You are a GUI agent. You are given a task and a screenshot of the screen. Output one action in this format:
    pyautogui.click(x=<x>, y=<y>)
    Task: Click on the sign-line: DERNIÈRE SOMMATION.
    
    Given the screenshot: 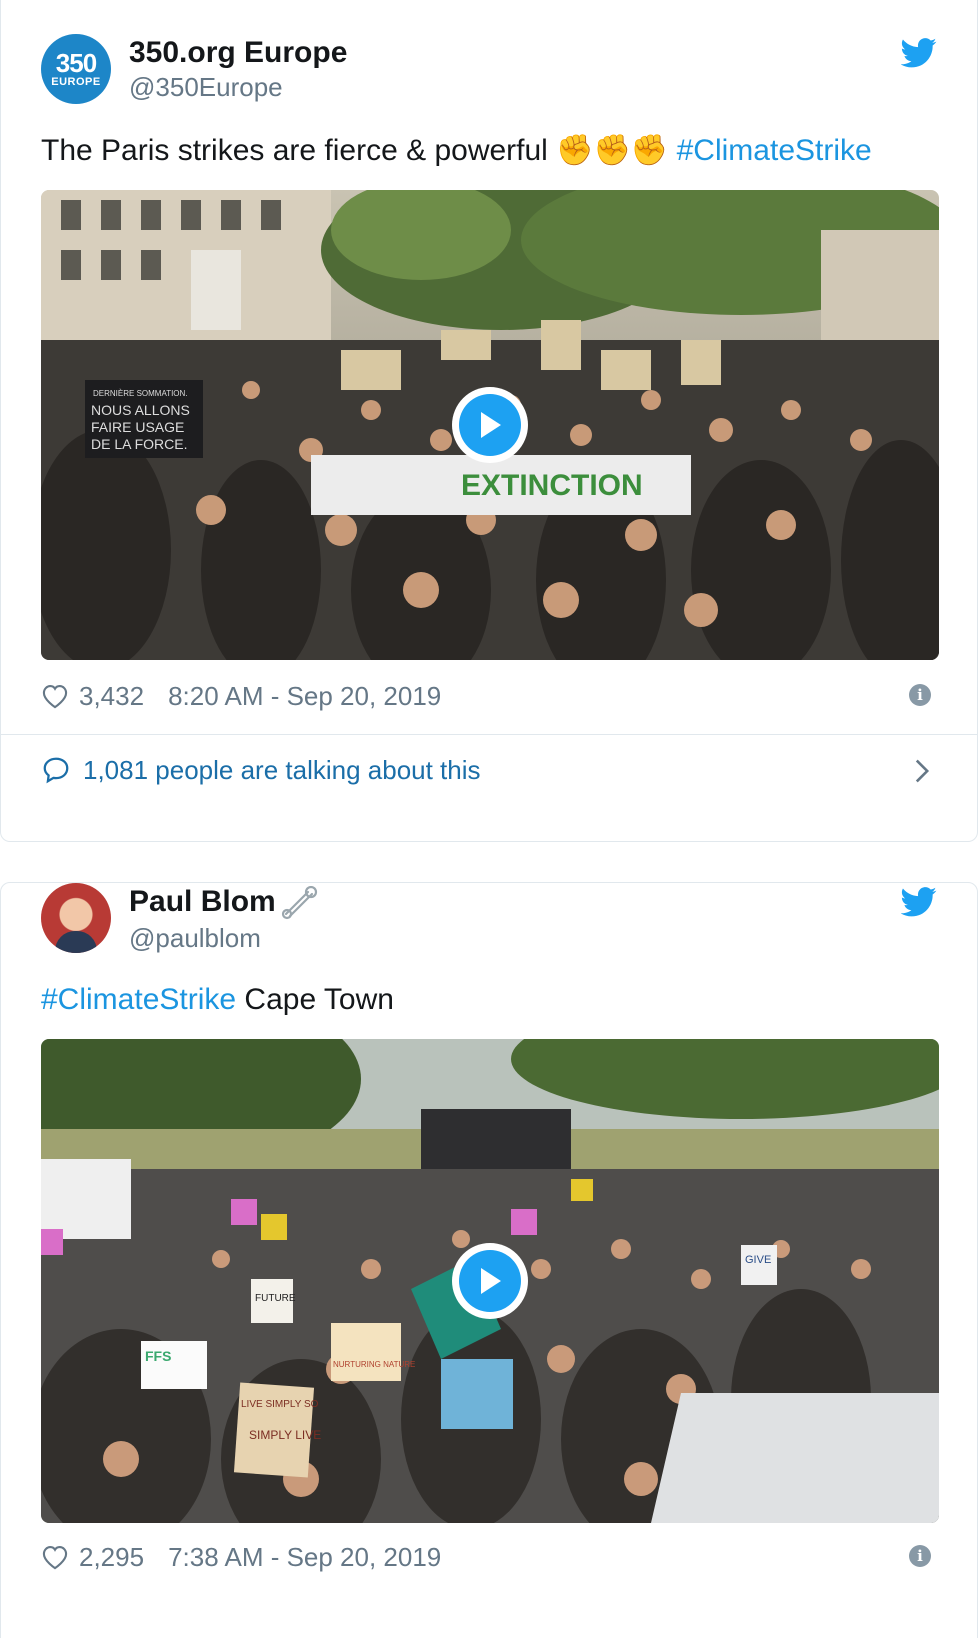 What is the action you would take?
    pyautogui.click(x=140, y=393)
    